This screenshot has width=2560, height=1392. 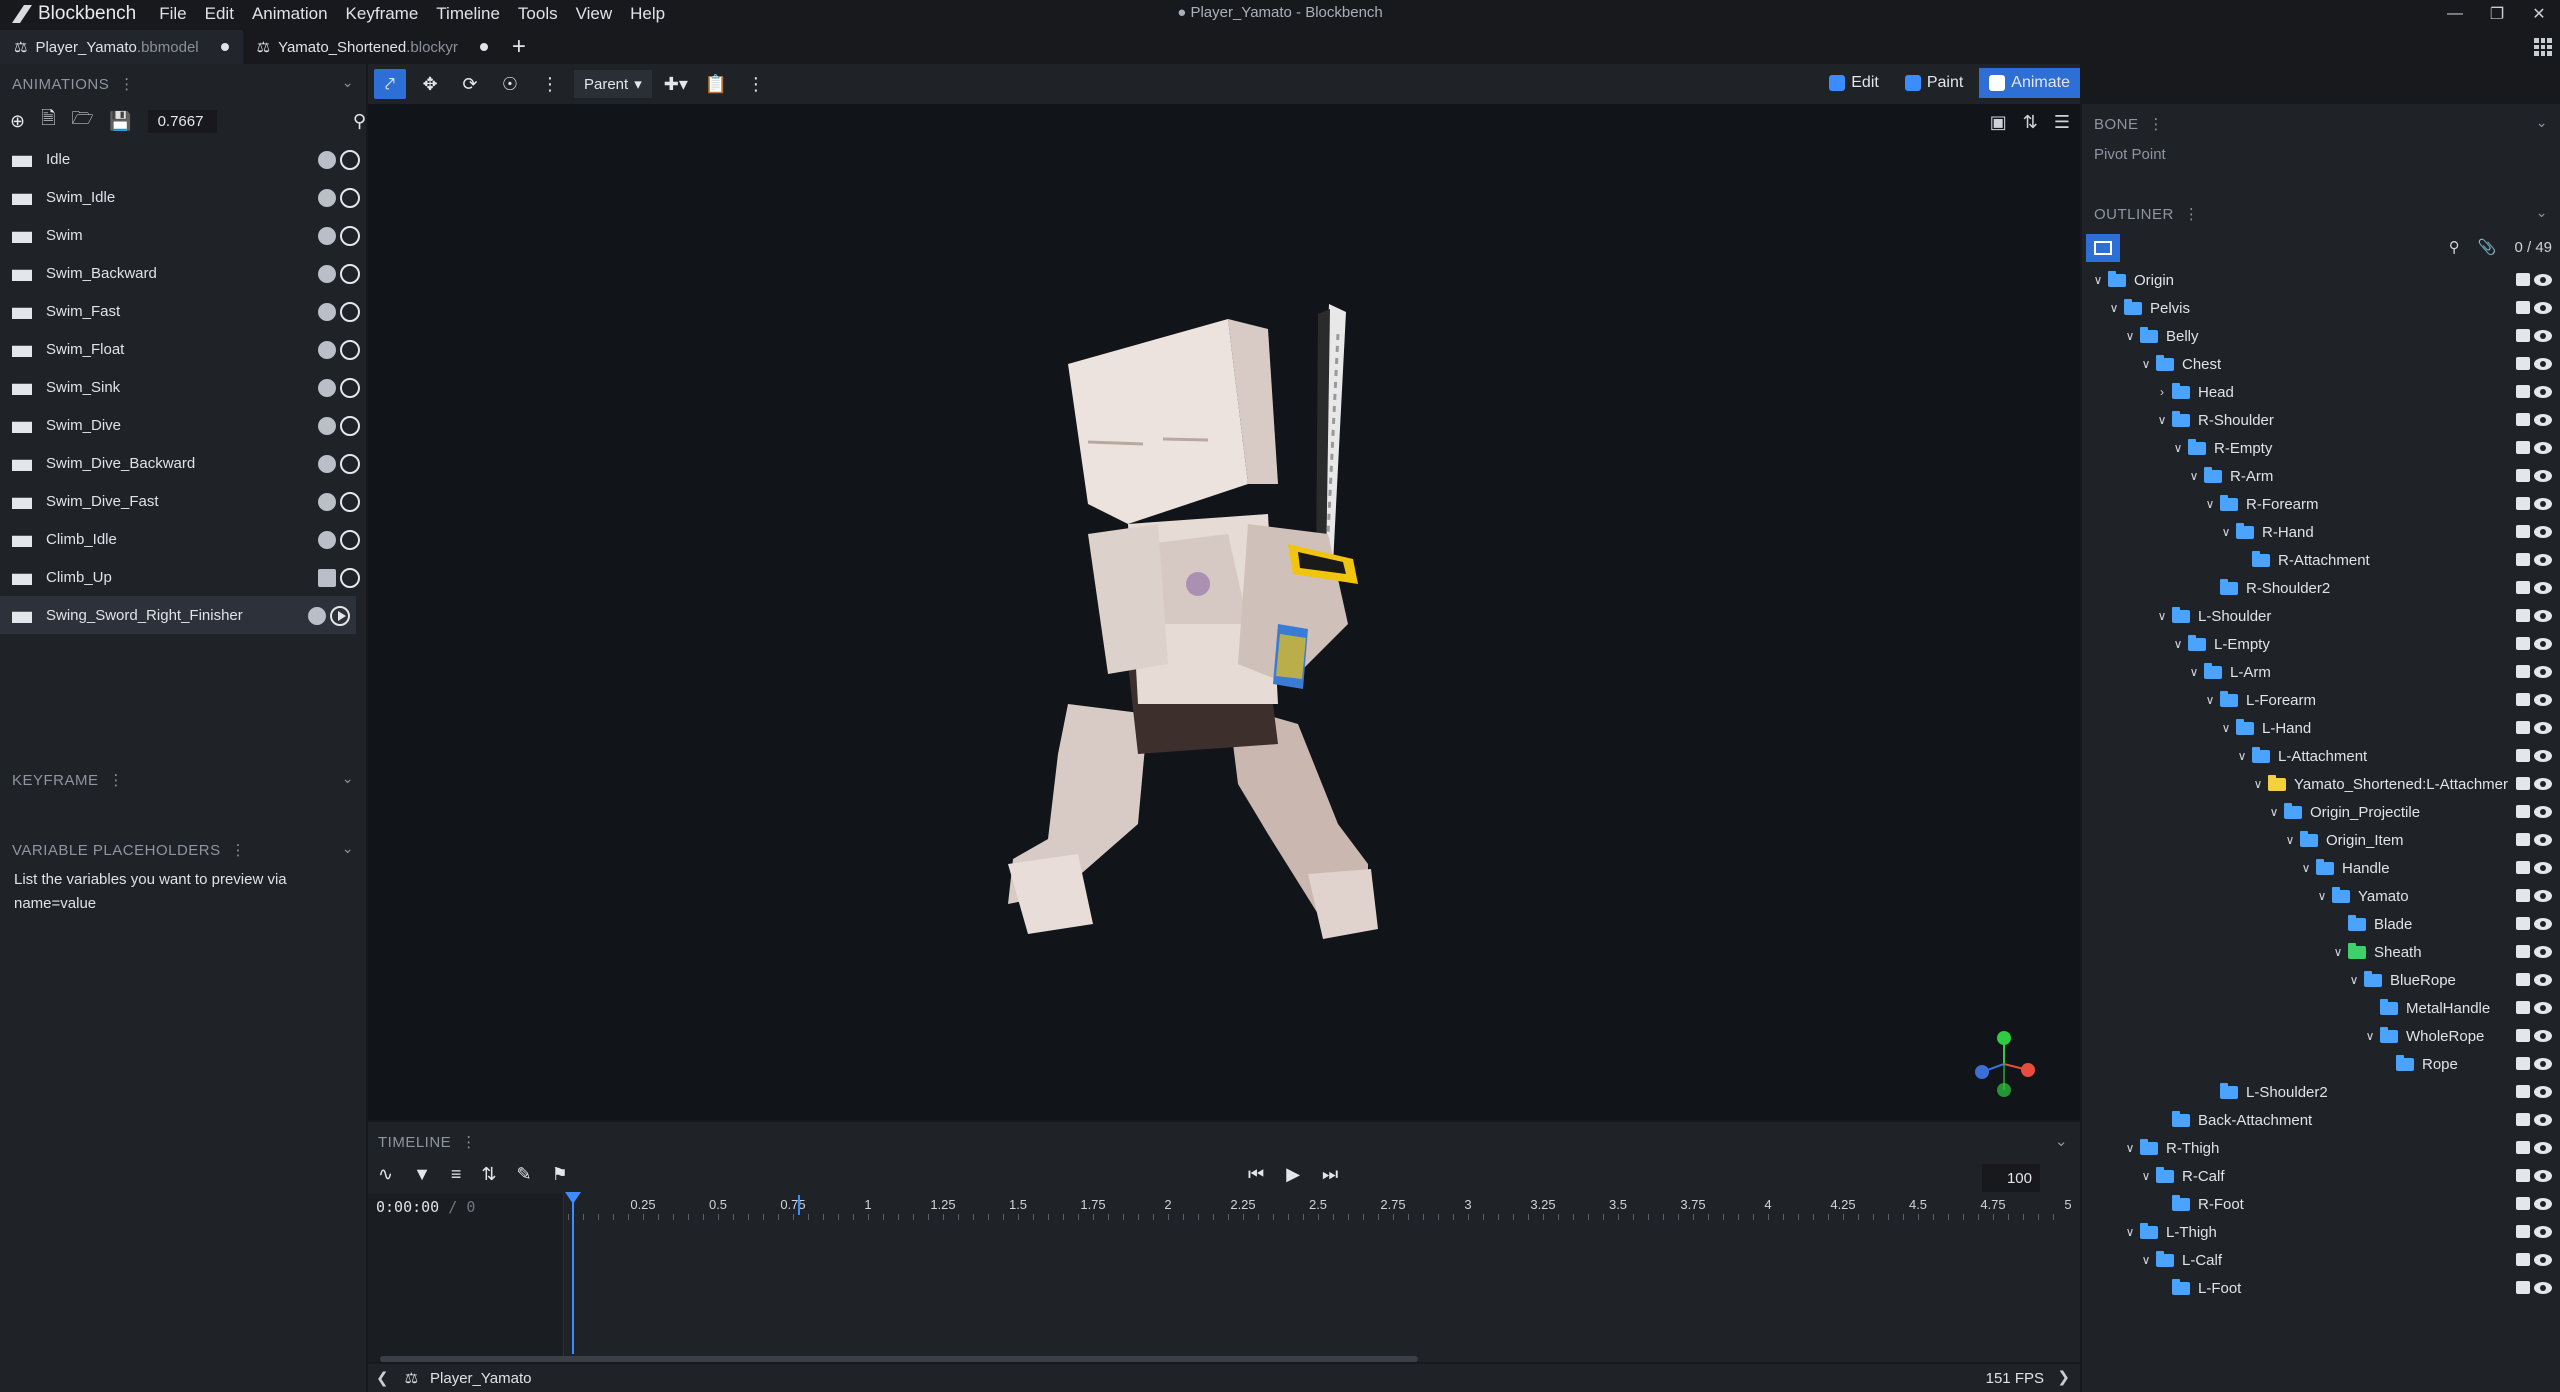 I want to click on skip-back-icon: ⏮, so click(x=1256, y=1174).